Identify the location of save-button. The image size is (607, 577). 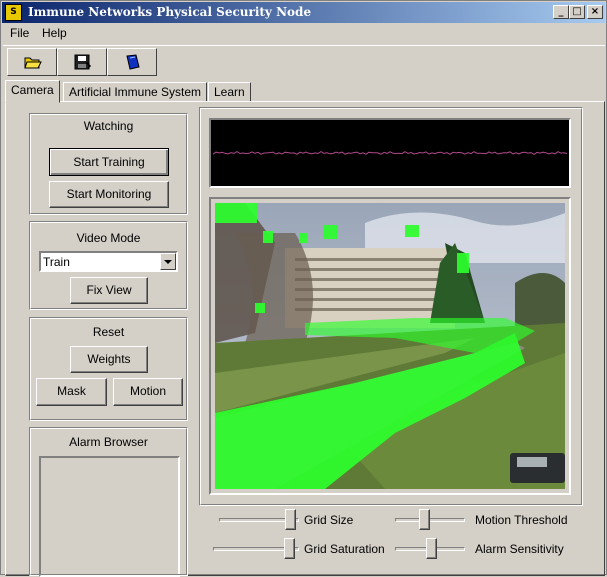
(82, 62).